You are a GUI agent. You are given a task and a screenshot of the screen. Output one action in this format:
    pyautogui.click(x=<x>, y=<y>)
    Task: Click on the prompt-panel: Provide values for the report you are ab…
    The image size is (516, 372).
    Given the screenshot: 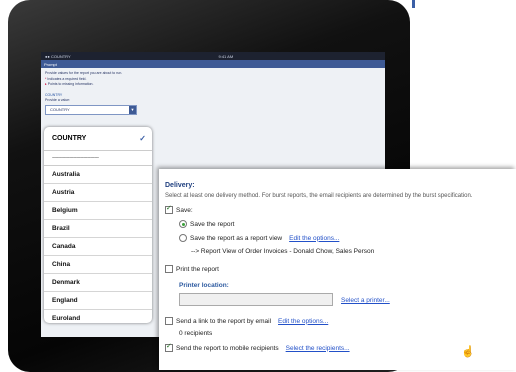 What is the action you would take?
    pyautogui.click(x=213, y=93)
    